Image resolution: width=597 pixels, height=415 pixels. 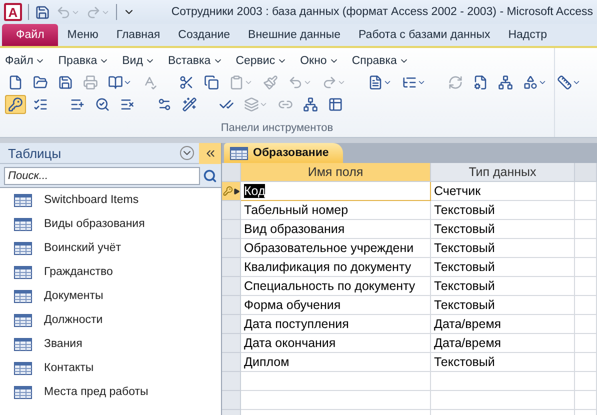 I want to click on dropdown-icon, so click(x=187, y=153).